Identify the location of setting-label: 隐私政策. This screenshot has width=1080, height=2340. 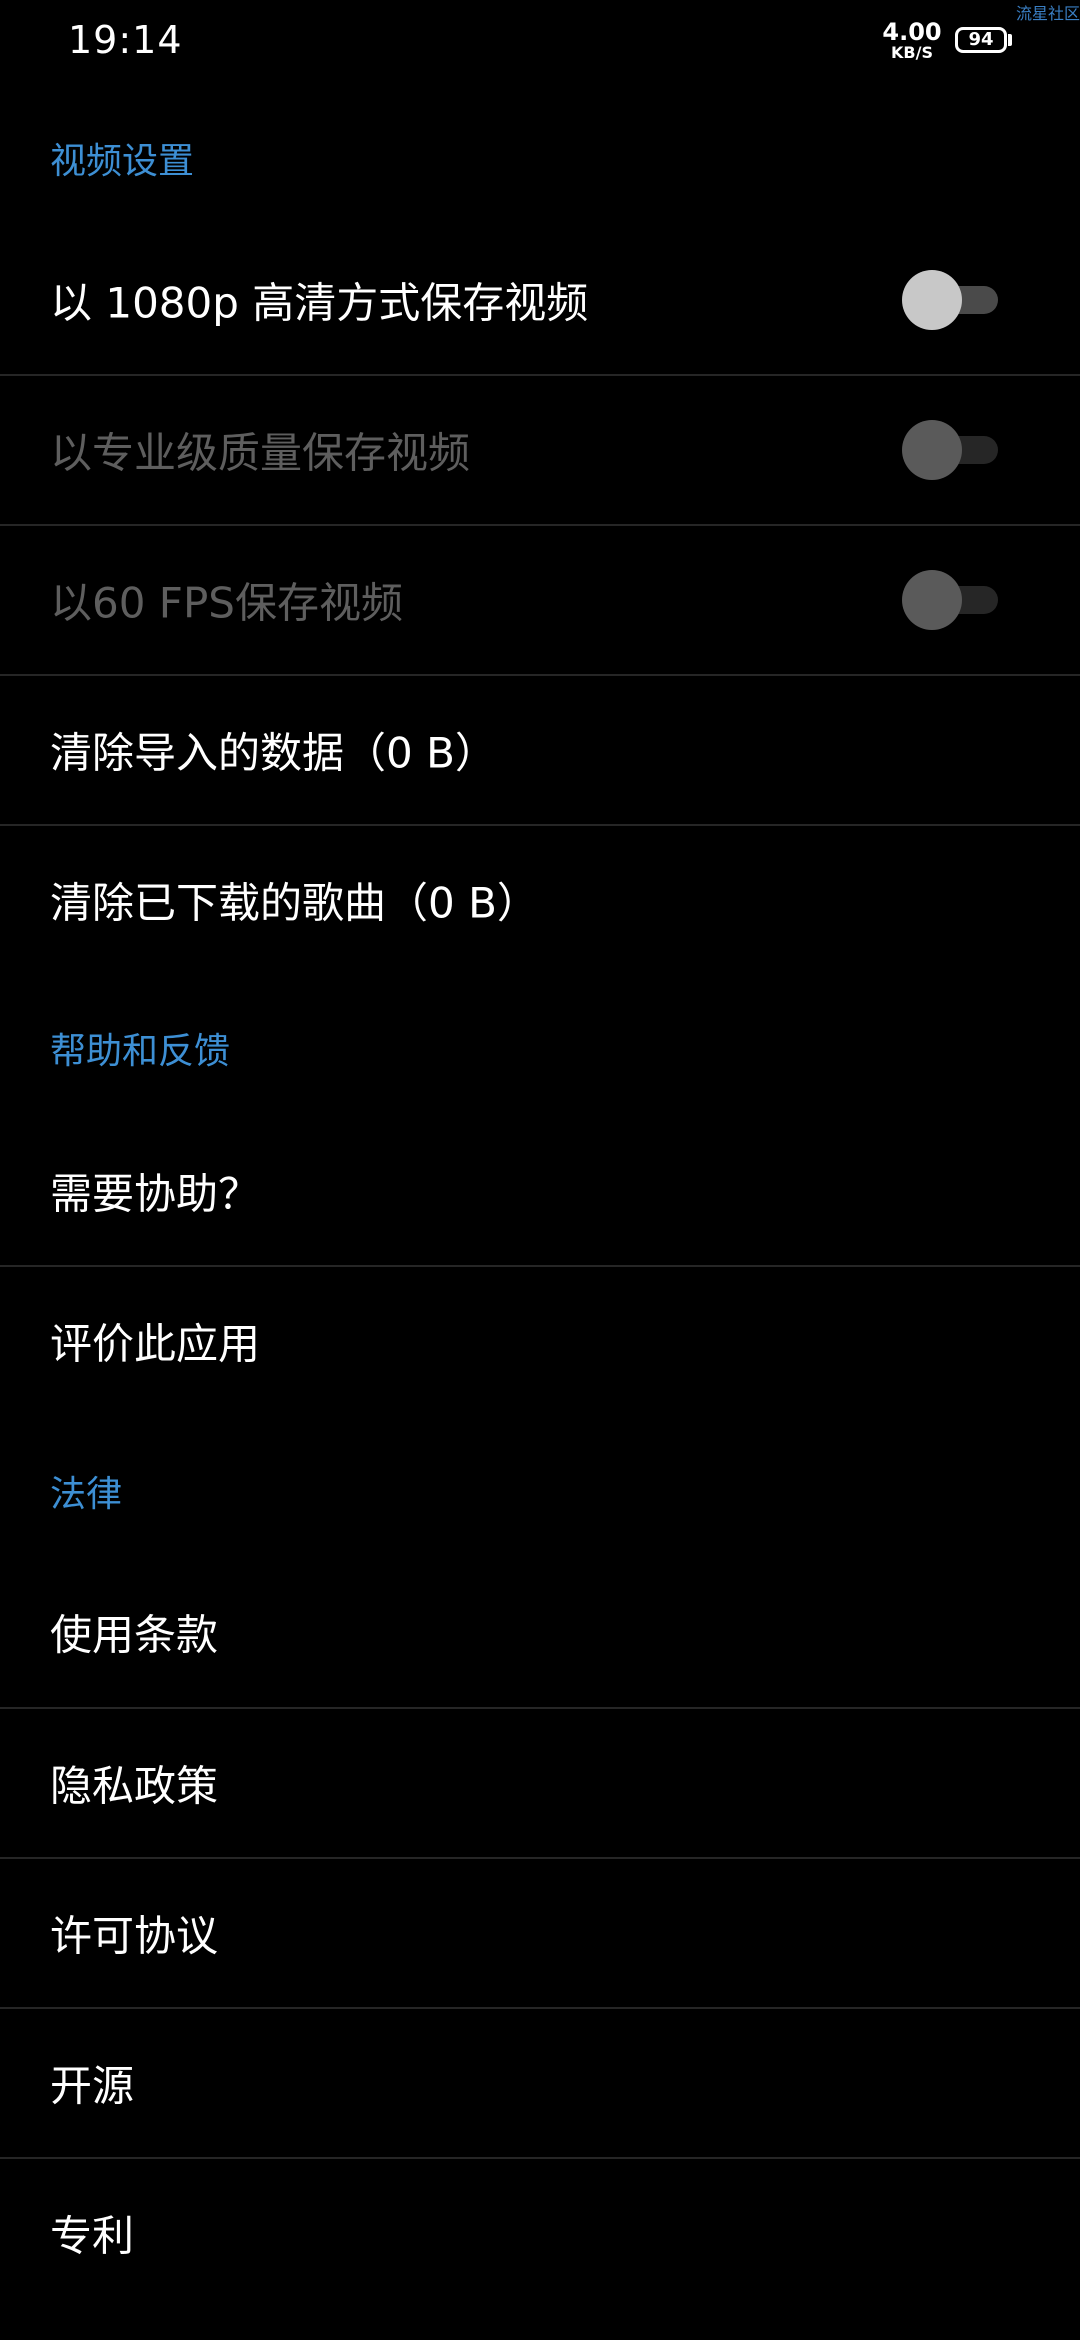
(134, 1785).